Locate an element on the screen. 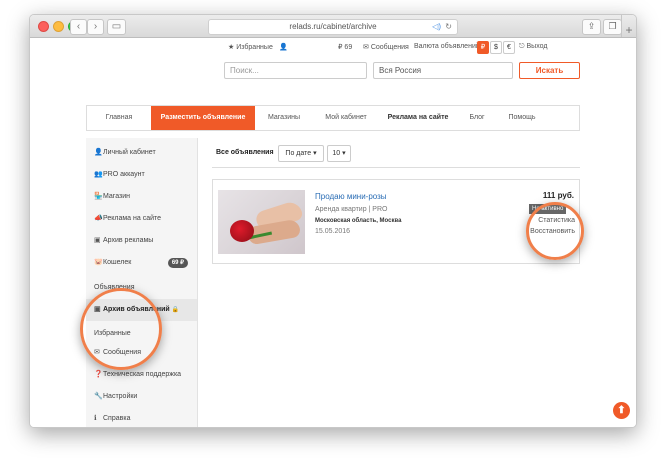 This screenshot has height=467, width=663. sidebar-item-label: PRO аккаунт is located at coordinates (124, 174).